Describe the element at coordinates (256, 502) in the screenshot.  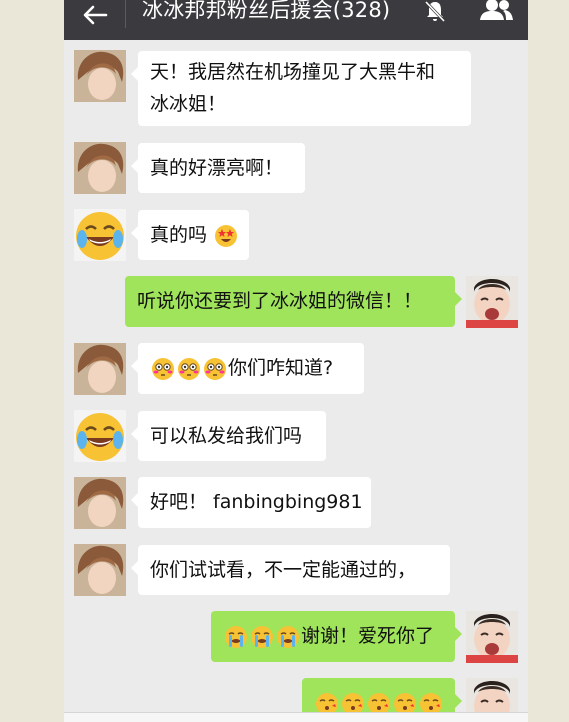
I see `message-text: 好吧！ fanbingbing981` at that location.